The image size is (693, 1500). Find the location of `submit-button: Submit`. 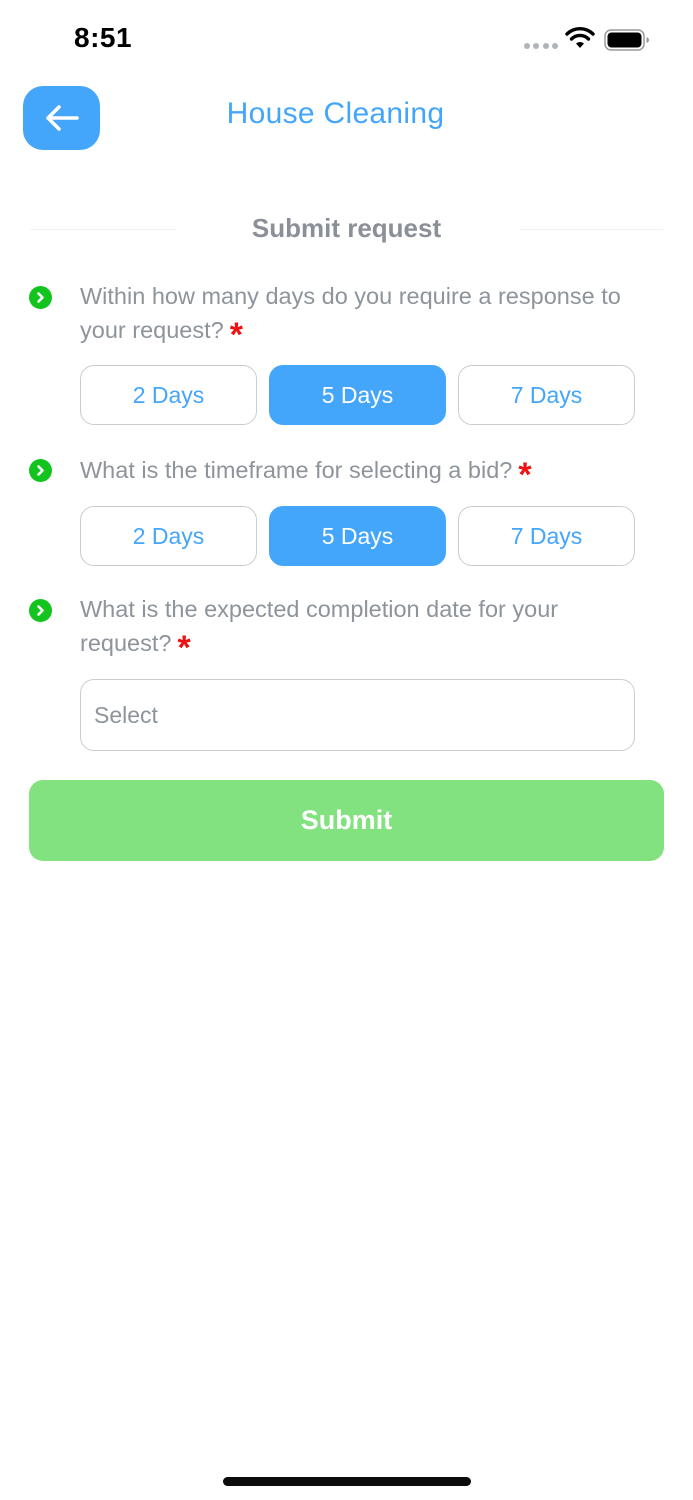

submit-button: Submit is located at coordinates (346, 820).